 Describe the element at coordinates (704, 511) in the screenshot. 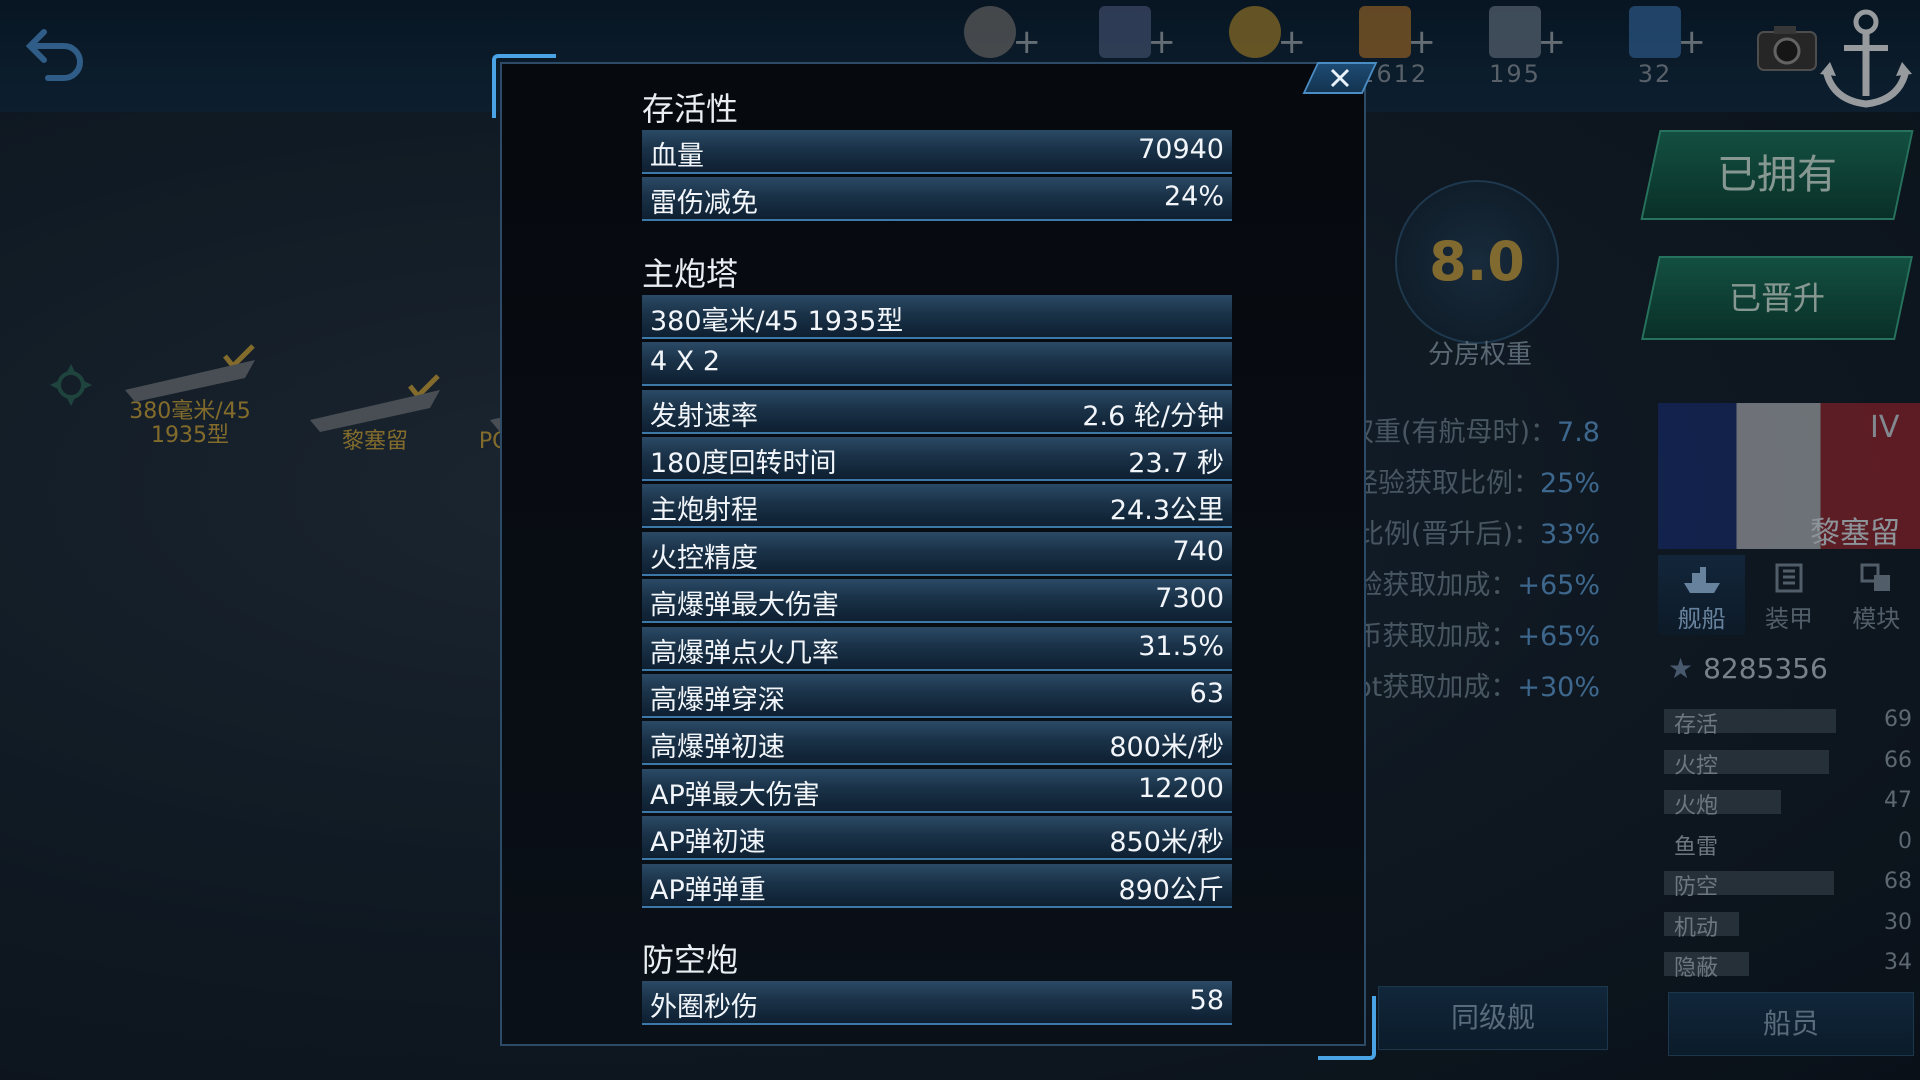

I see `stat-name: 主炮射程` at that location.